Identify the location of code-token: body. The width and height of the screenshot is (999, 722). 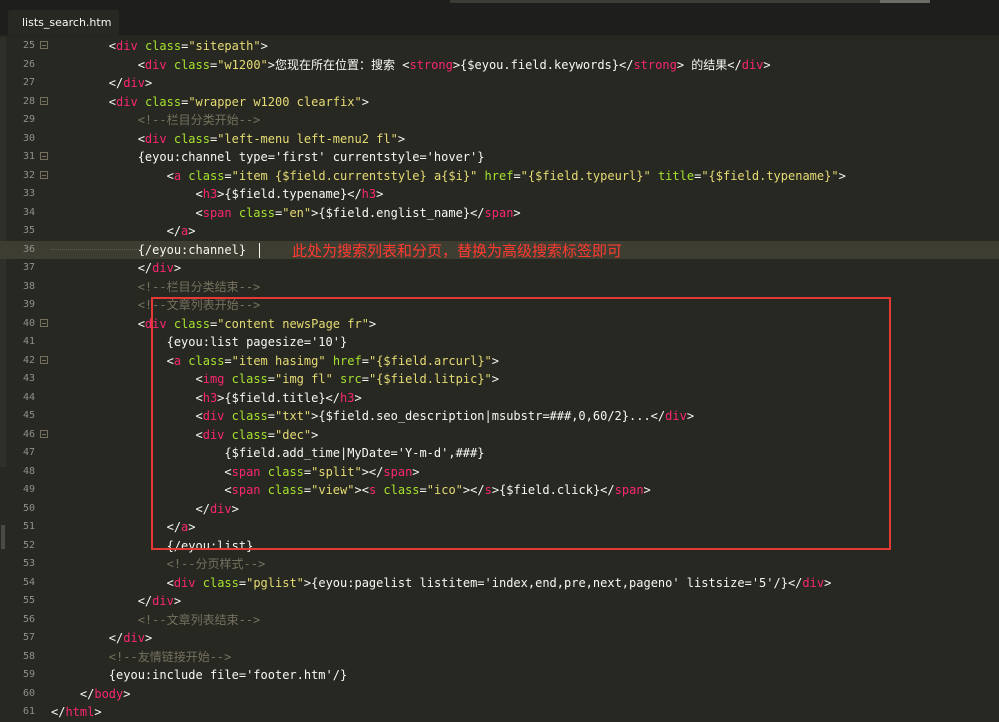
(109, 693).